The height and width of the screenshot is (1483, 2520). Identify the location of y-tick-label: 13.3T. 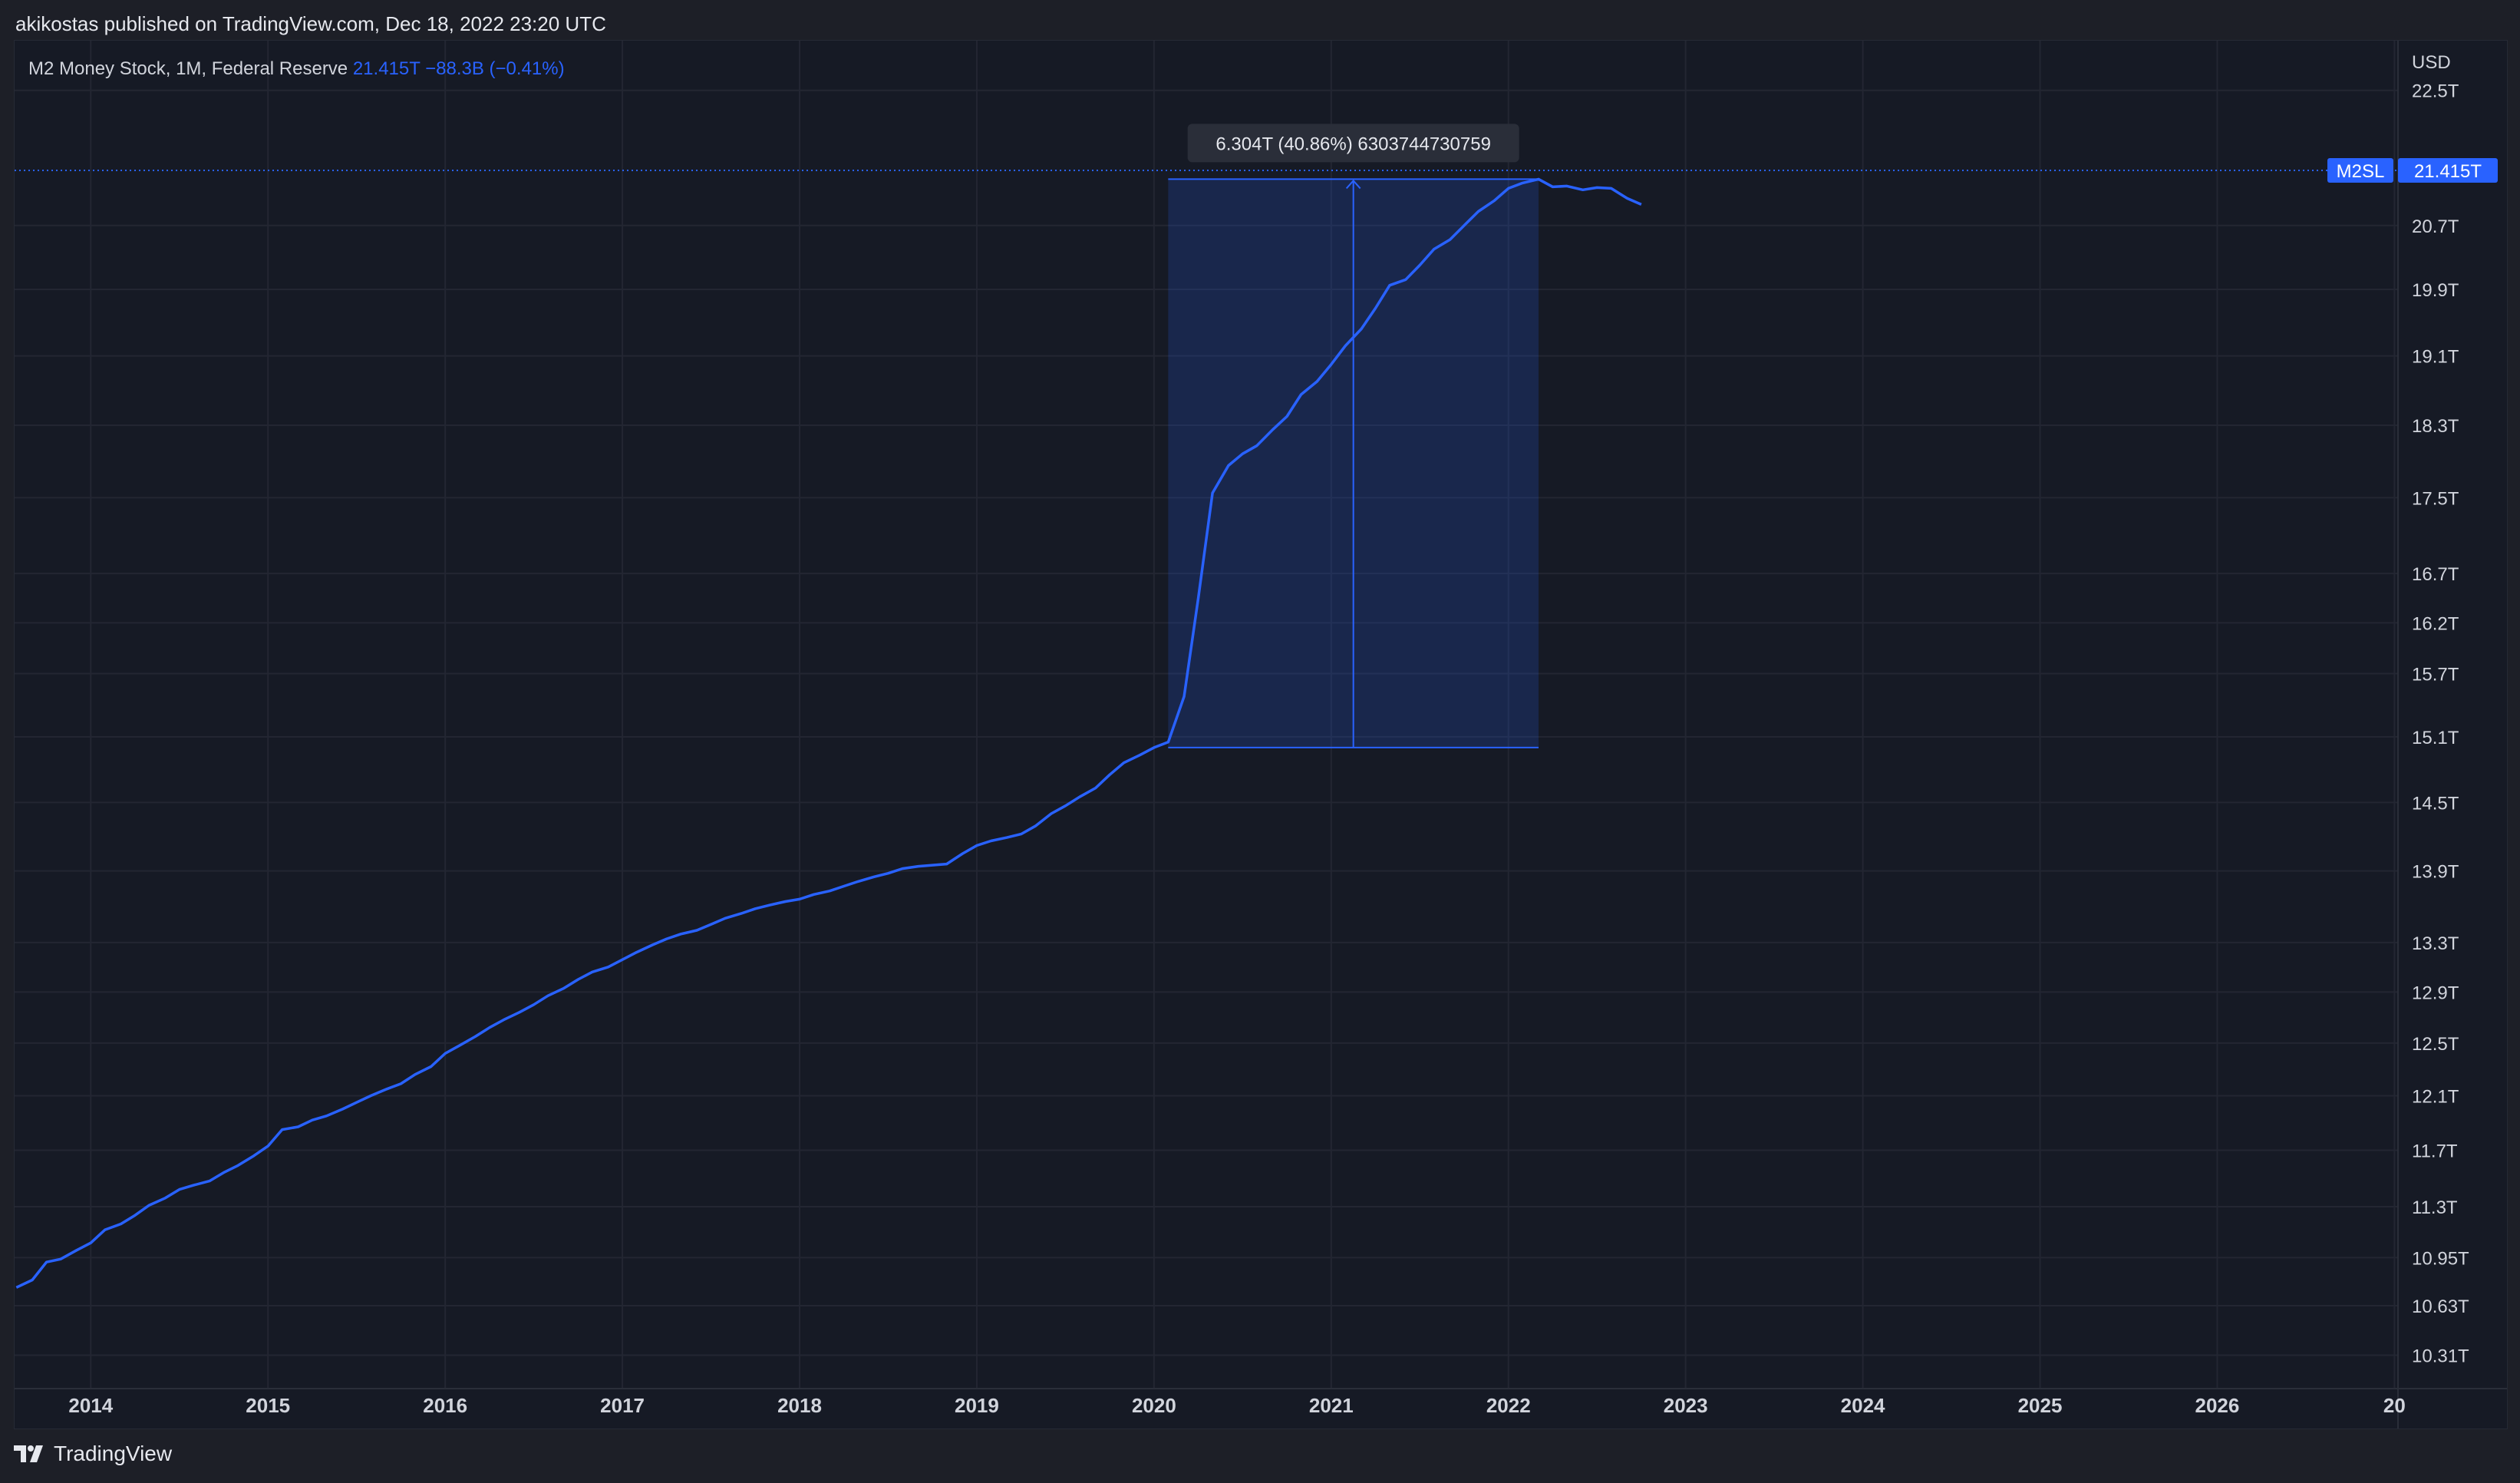
(2435, 944).